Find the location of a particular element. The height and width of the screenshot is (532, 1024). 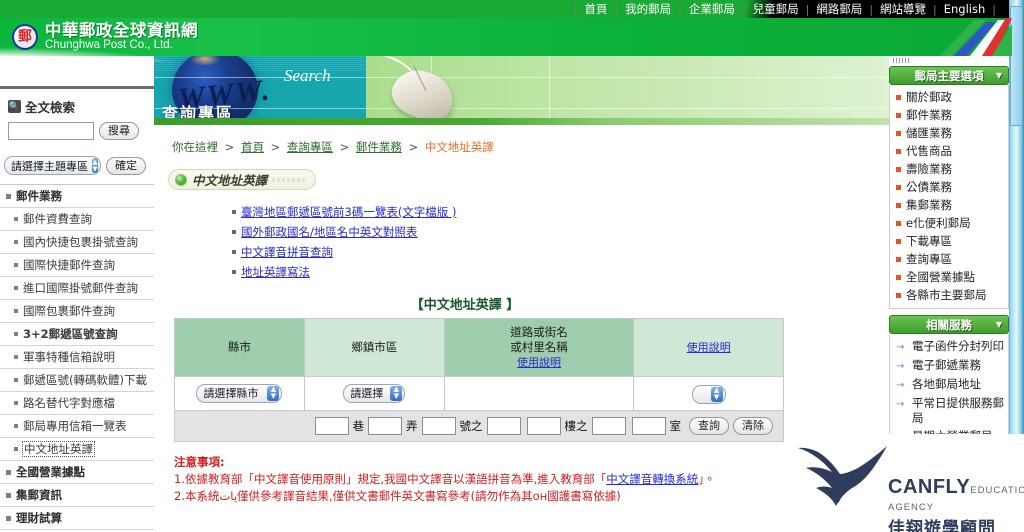

column-header-road: 道路或街名 或村里名稱 使用說明 is located at coordinates (539, 347).